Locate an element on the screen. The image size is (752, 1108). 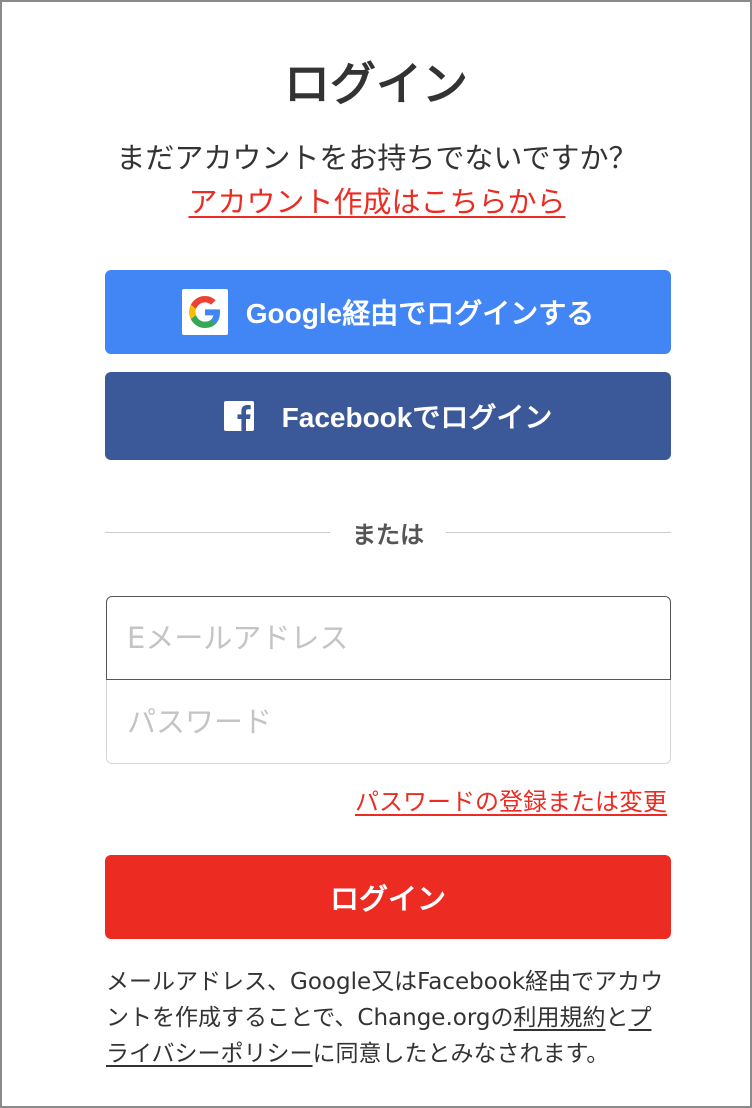
email-input is located at coordinates (388, 638).